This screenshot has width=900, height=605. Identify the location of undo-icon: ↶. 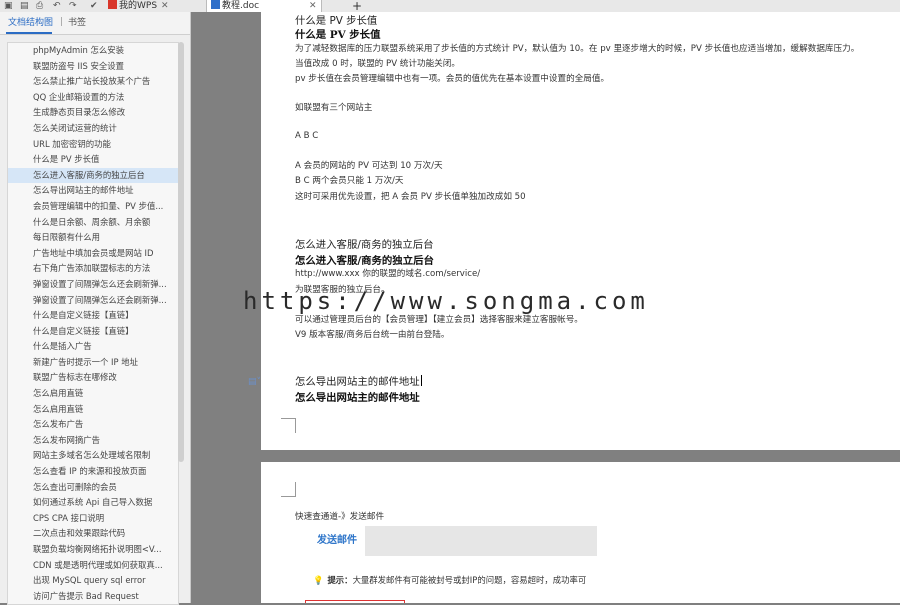
(57, 6).